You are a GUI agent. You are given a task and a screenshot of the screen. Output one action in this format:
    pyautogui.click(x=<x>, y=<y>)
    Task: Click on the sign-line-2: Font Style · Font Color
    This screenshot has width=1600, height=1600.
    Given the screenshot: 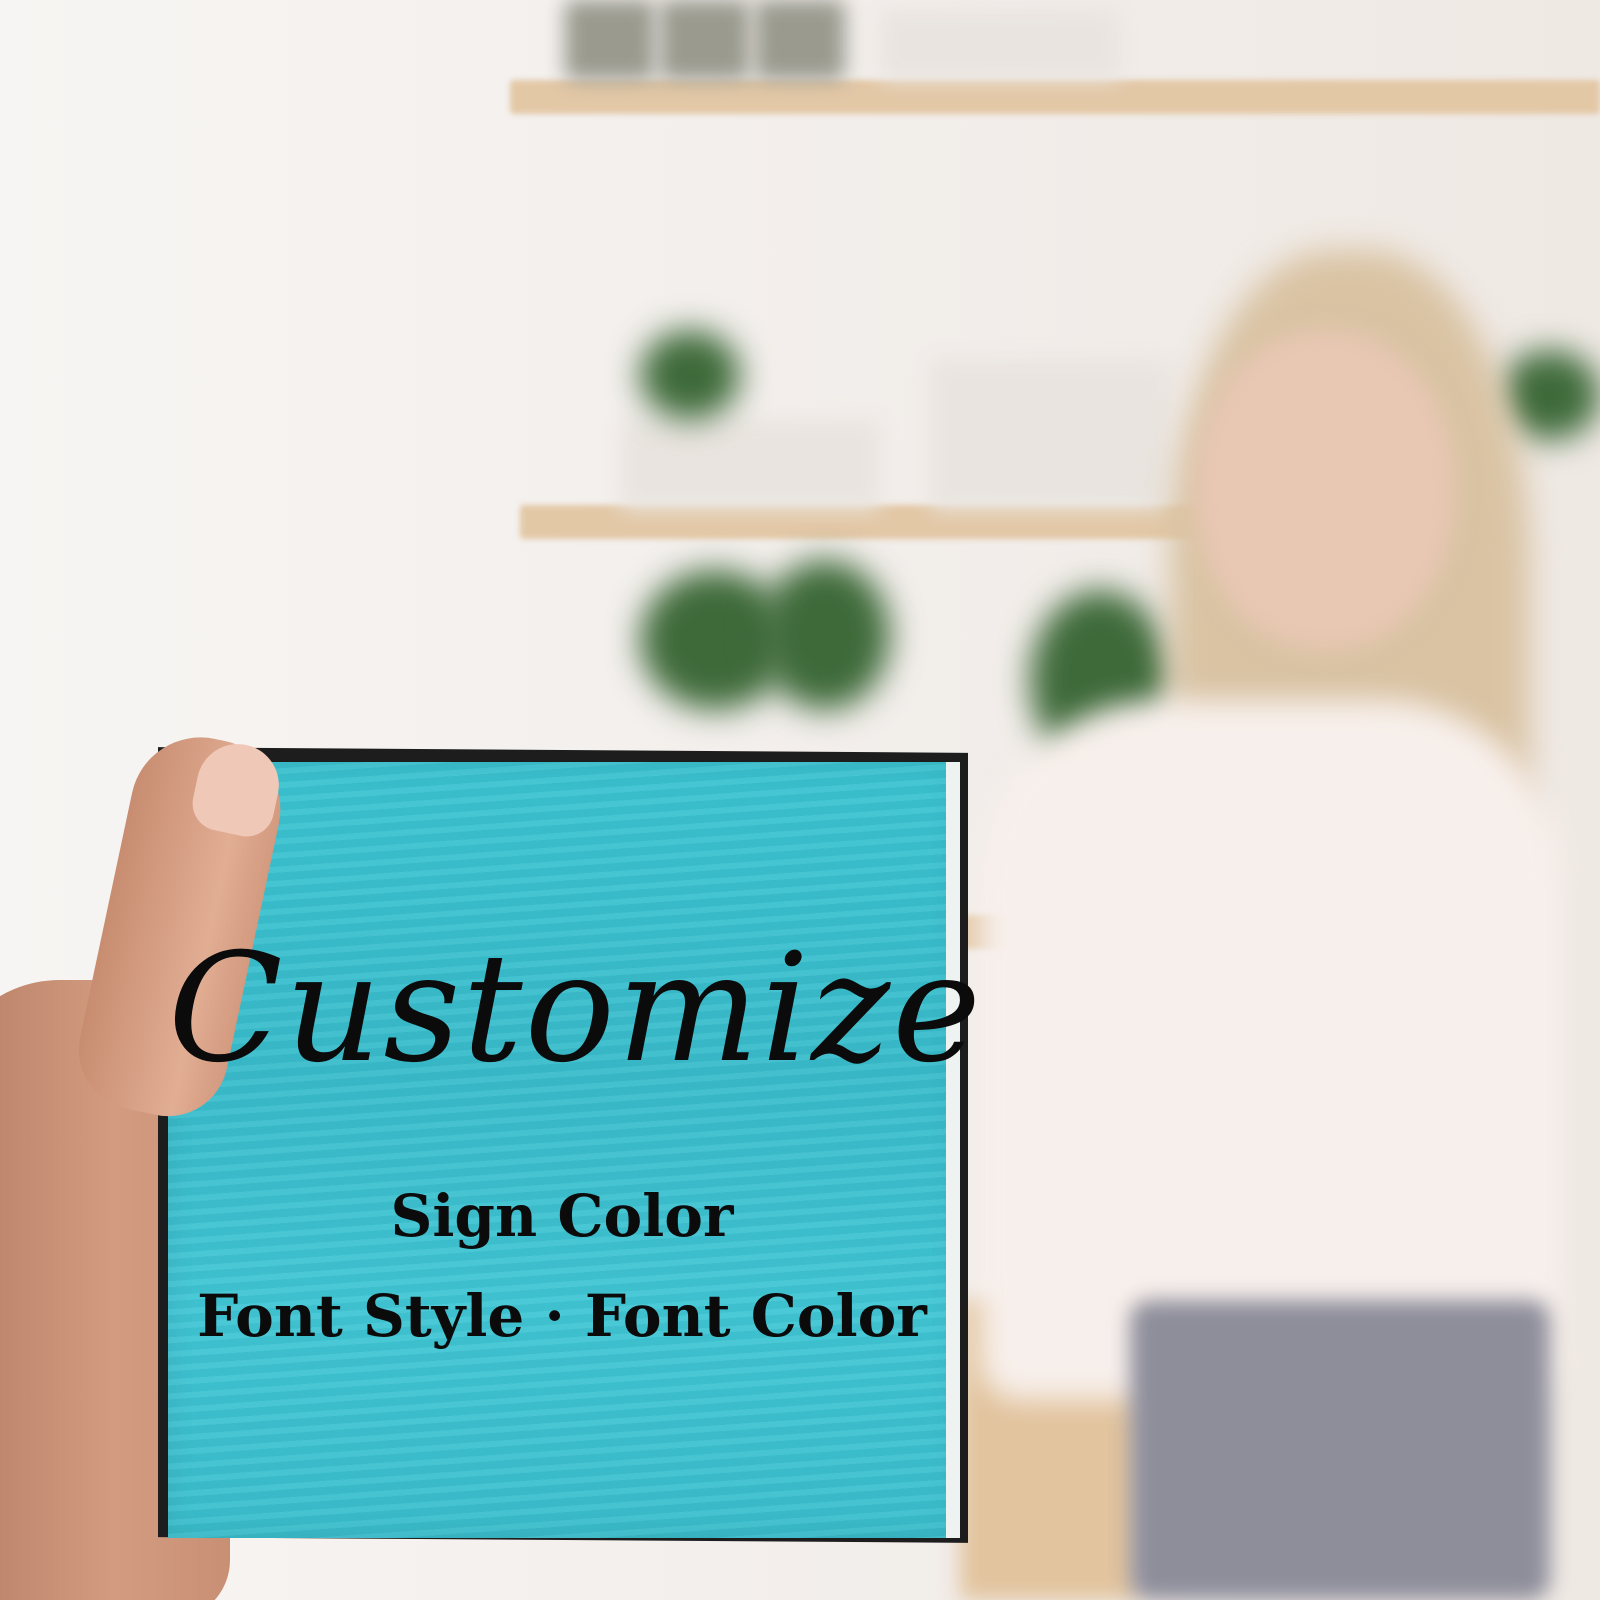 What is the action you would take?
    pyautogui.click(x=562, y=1316)
    